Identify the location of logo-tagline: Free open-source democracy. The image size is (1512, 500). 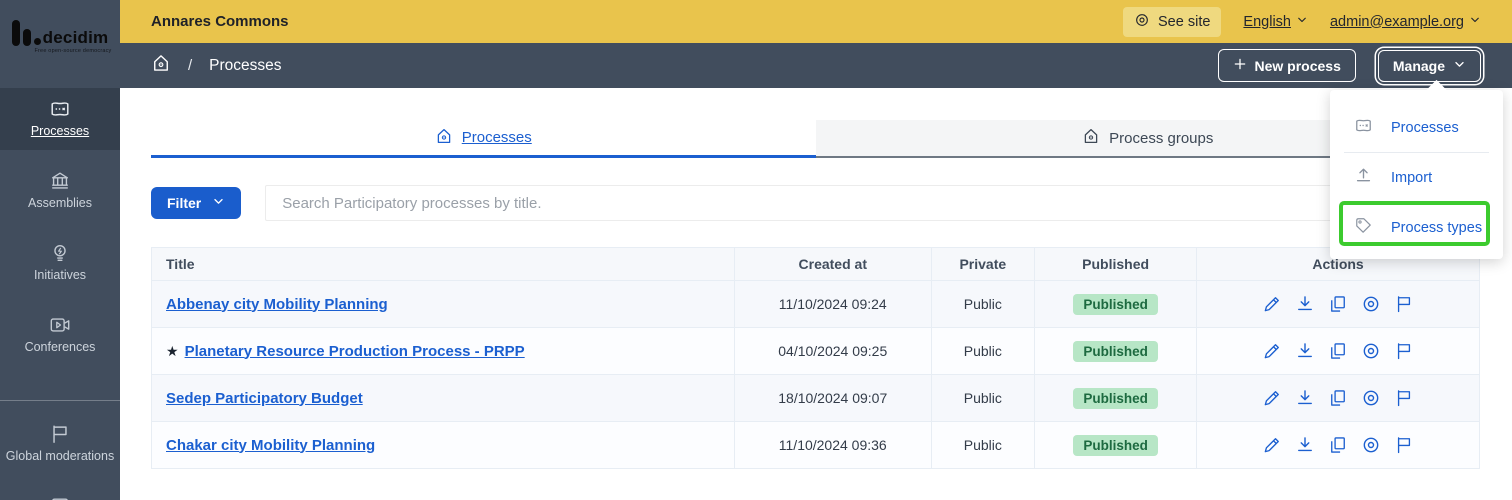
(73, 51).